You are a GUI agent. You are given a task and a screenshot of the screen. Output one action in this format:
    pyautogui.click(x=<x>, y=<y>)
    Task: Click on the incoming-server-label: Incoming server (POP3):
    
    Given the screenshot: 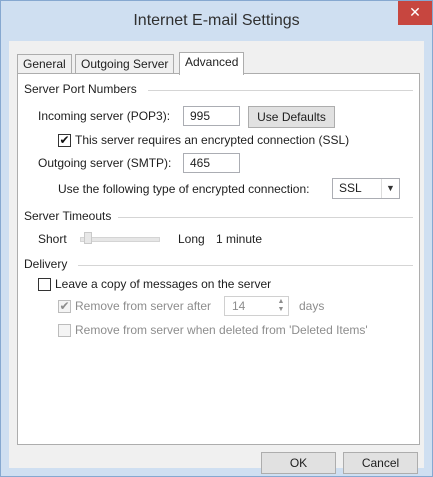 What is the action you would take?
    pyautogui.click(x=104, y=116)
    